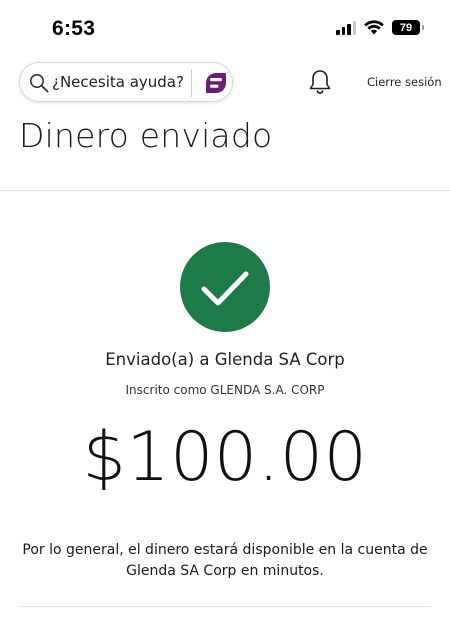  What do you see at coordinates (346, 27) in the screenshot?
I see `signal-icon` at bounding box center [346, 27].